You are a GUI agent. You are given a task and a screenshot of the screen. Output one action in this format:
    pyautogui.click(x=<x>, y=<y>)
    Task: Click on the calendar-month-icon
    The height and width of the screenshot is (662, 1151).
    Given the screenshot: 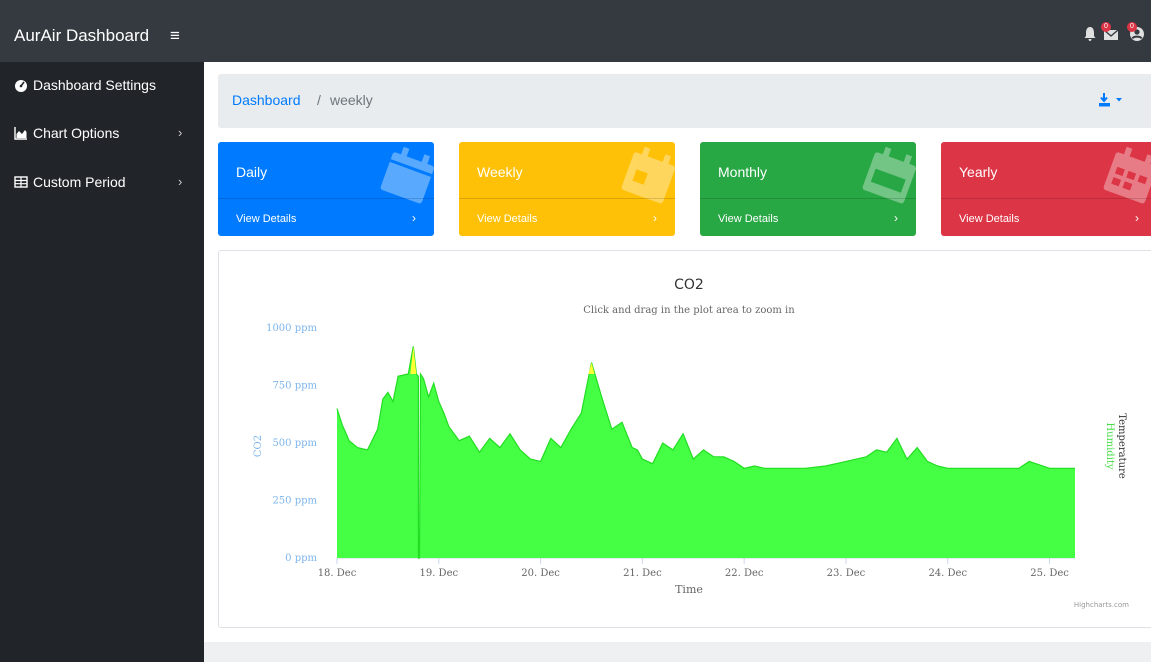 What is the action you would take?
    pyautogui.click(x=888, y=176)
    